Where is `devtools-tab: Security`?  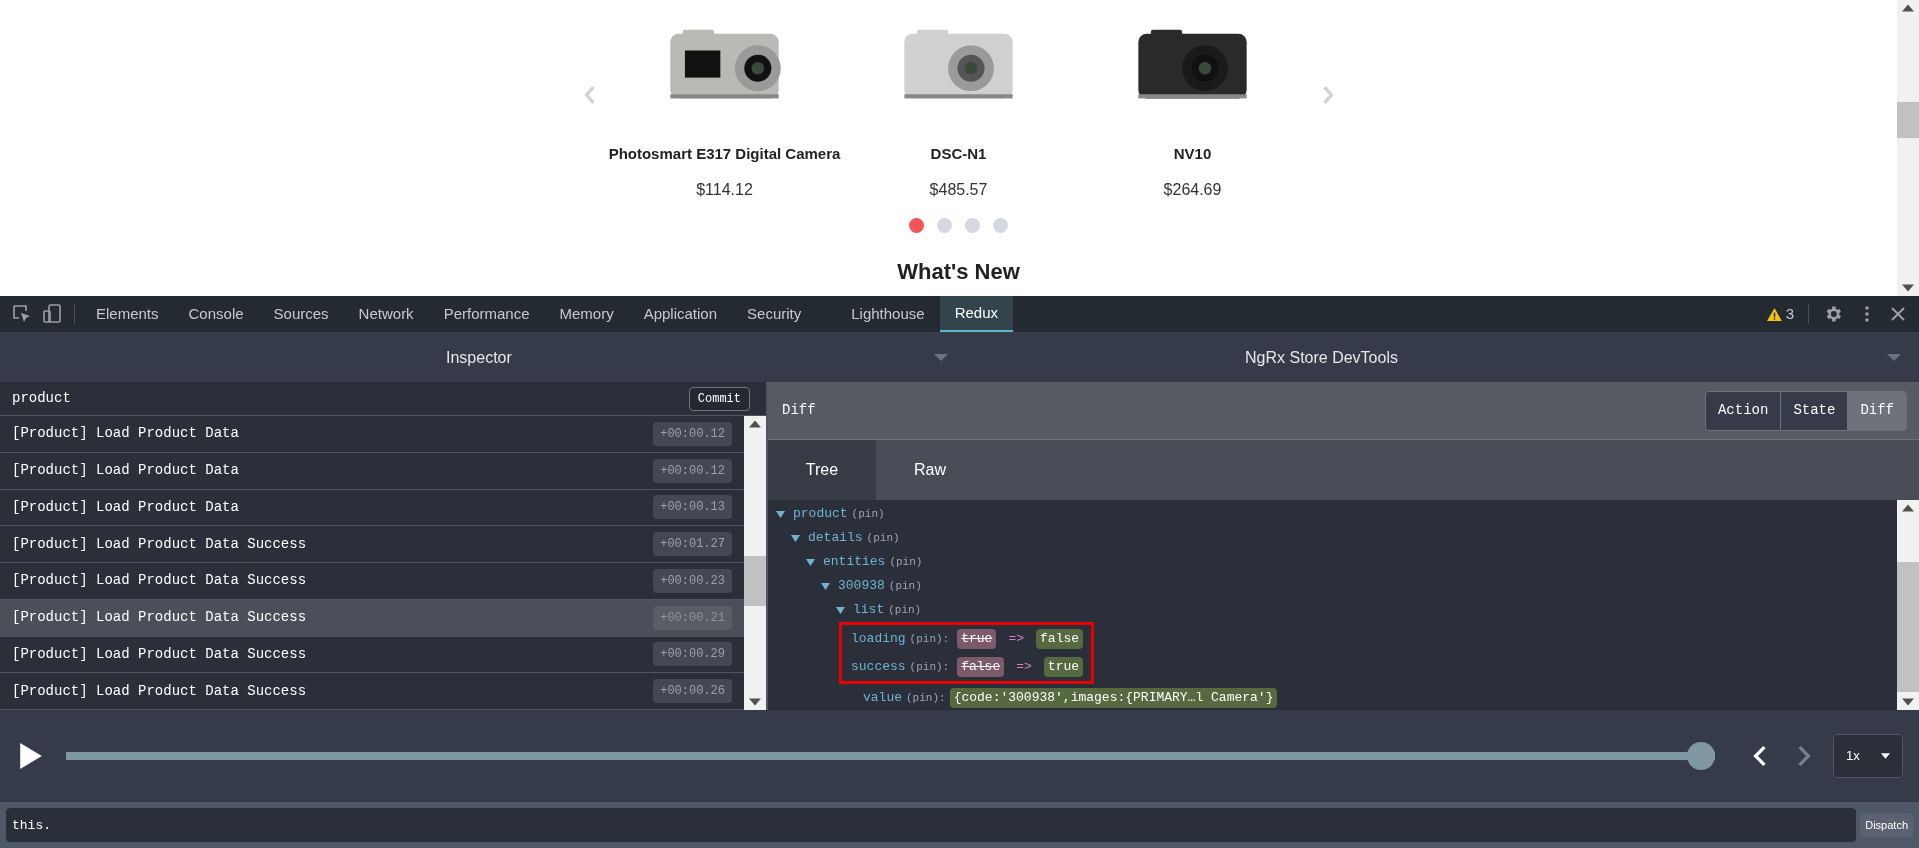 devtools-tab: Security is located at coordinates (774, 314).